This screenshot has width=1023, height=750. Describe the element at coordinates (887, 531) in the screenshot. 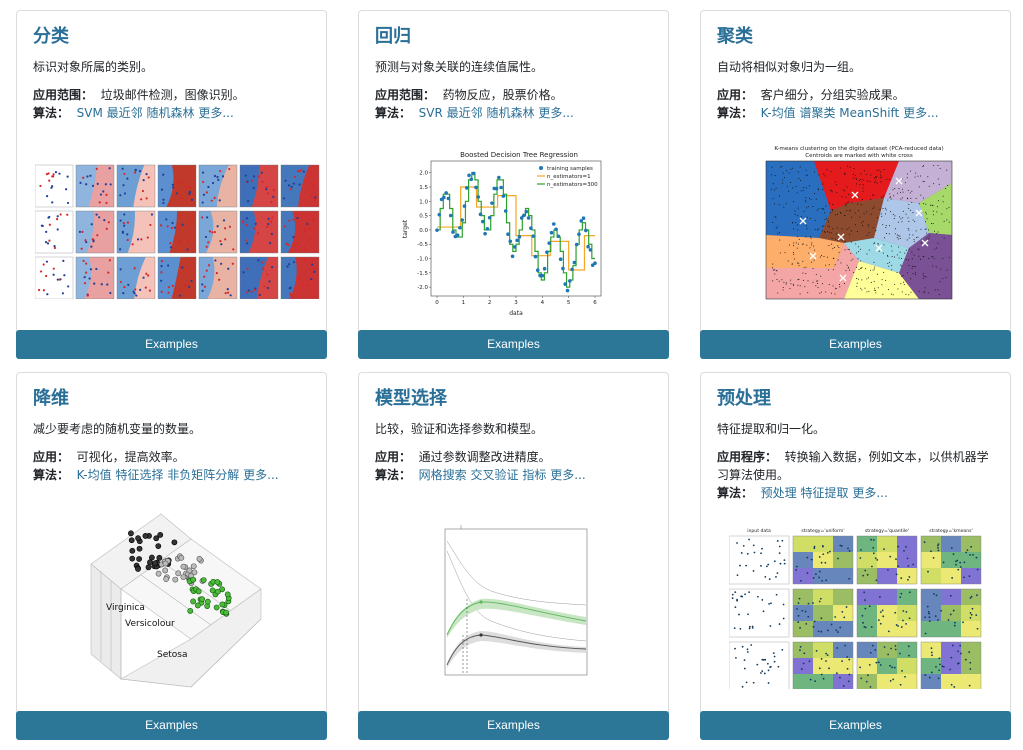

I see `column-title: strategy='quantile'` at that location.